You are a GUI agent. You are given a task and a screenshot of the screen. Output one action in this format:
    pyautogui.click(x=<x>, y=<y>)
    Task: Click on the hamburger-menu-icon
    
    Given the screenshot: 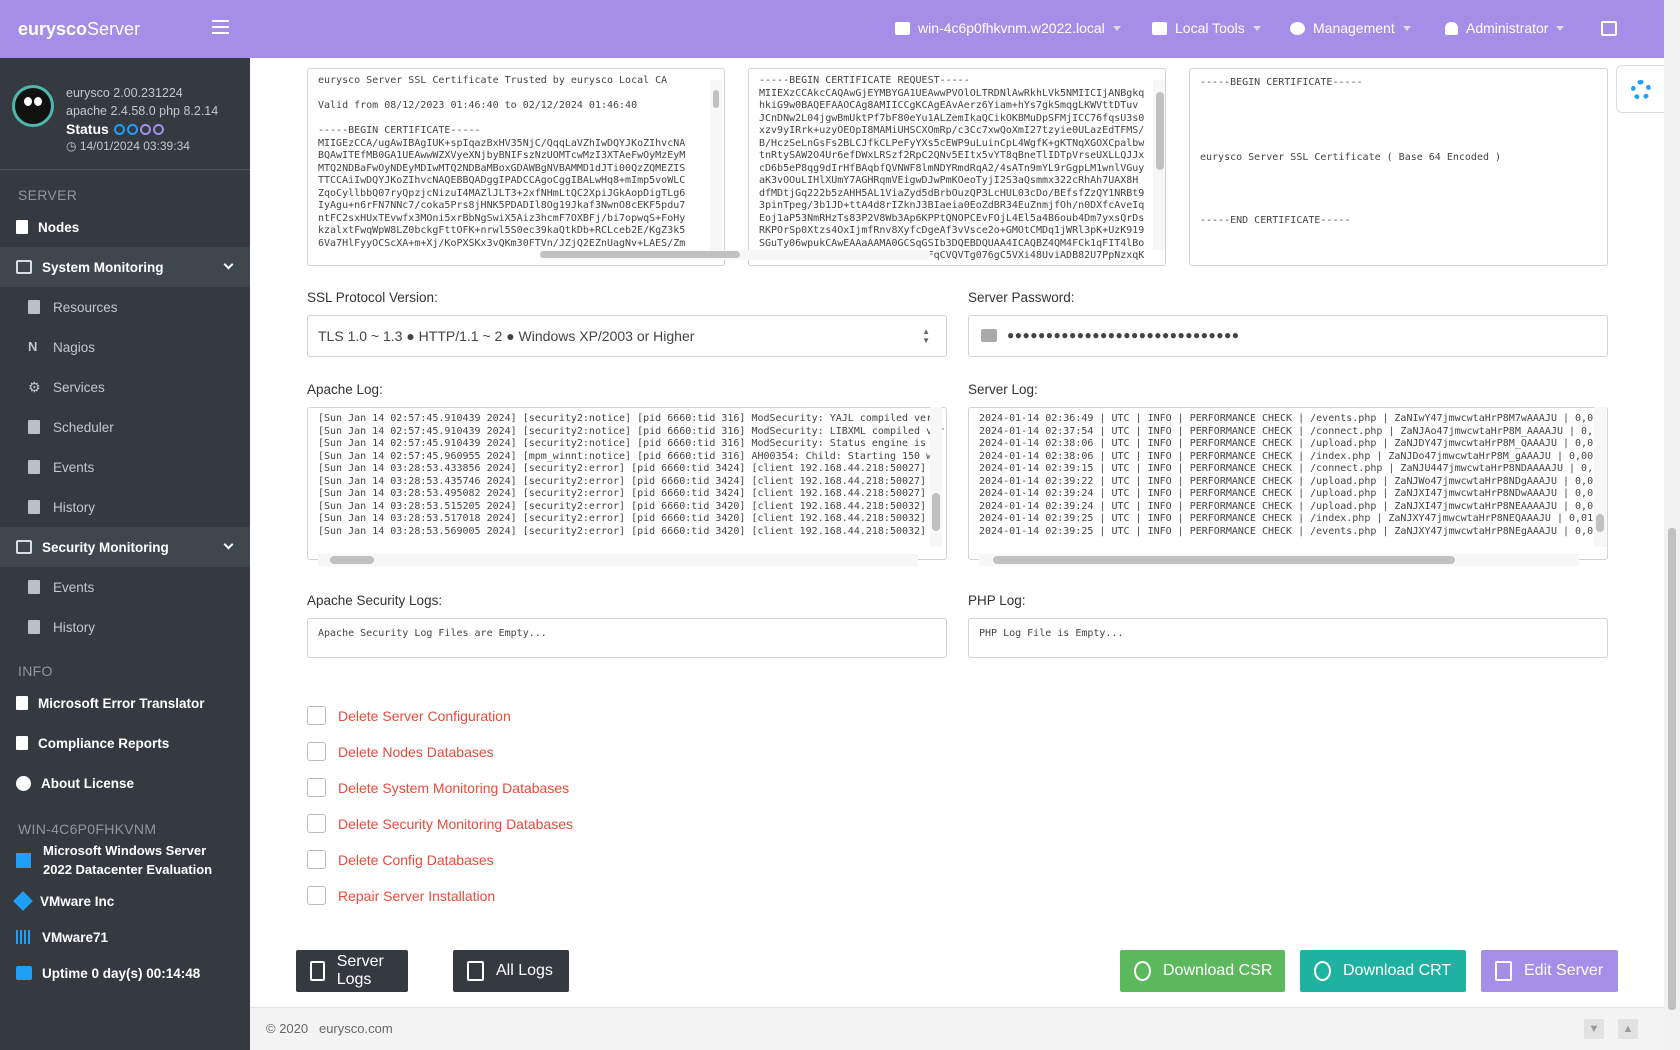 What is the action you would take?
    pyautogui.click(x=220, y=27)
    